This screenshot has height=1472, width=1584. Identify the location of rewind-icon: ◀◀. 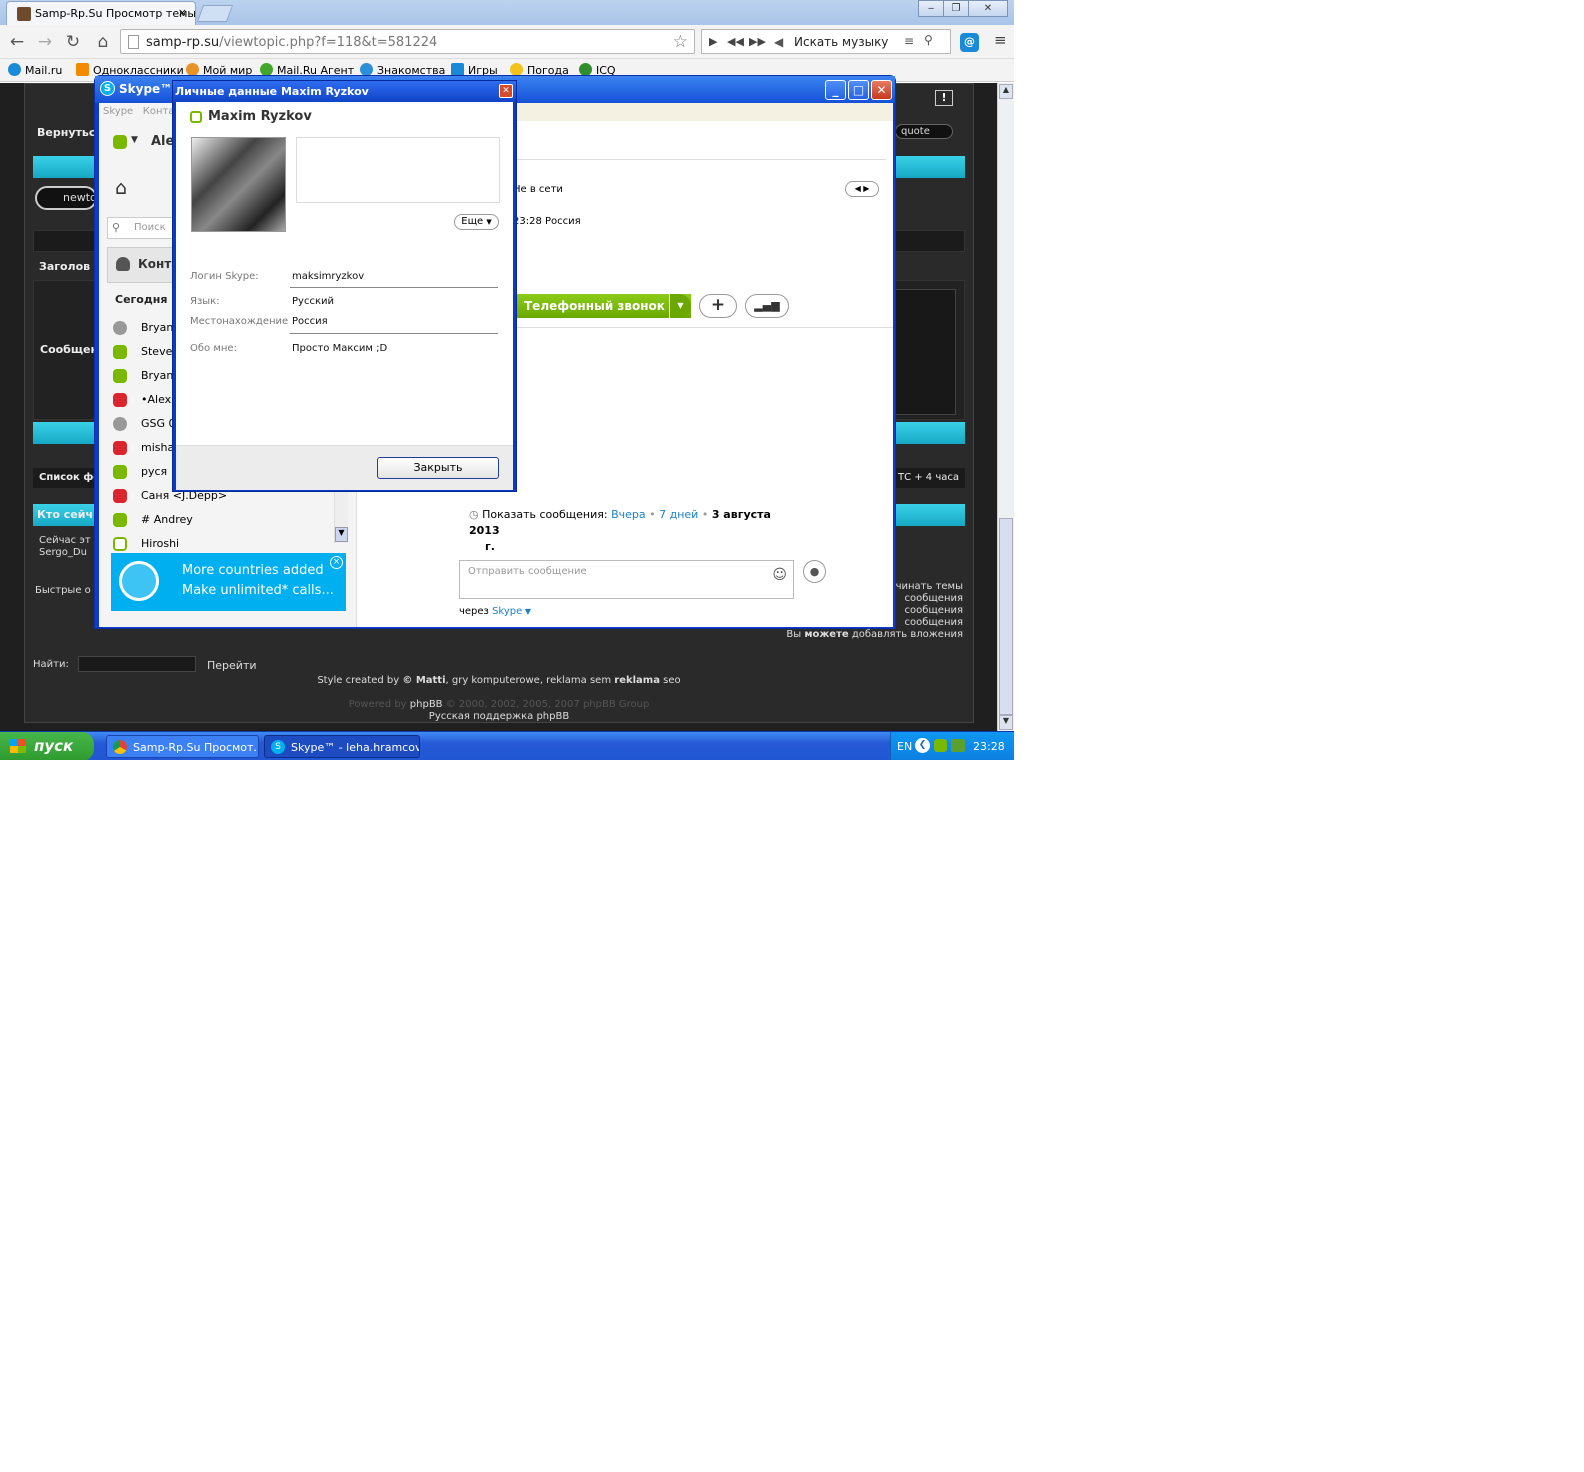
(735, 41).